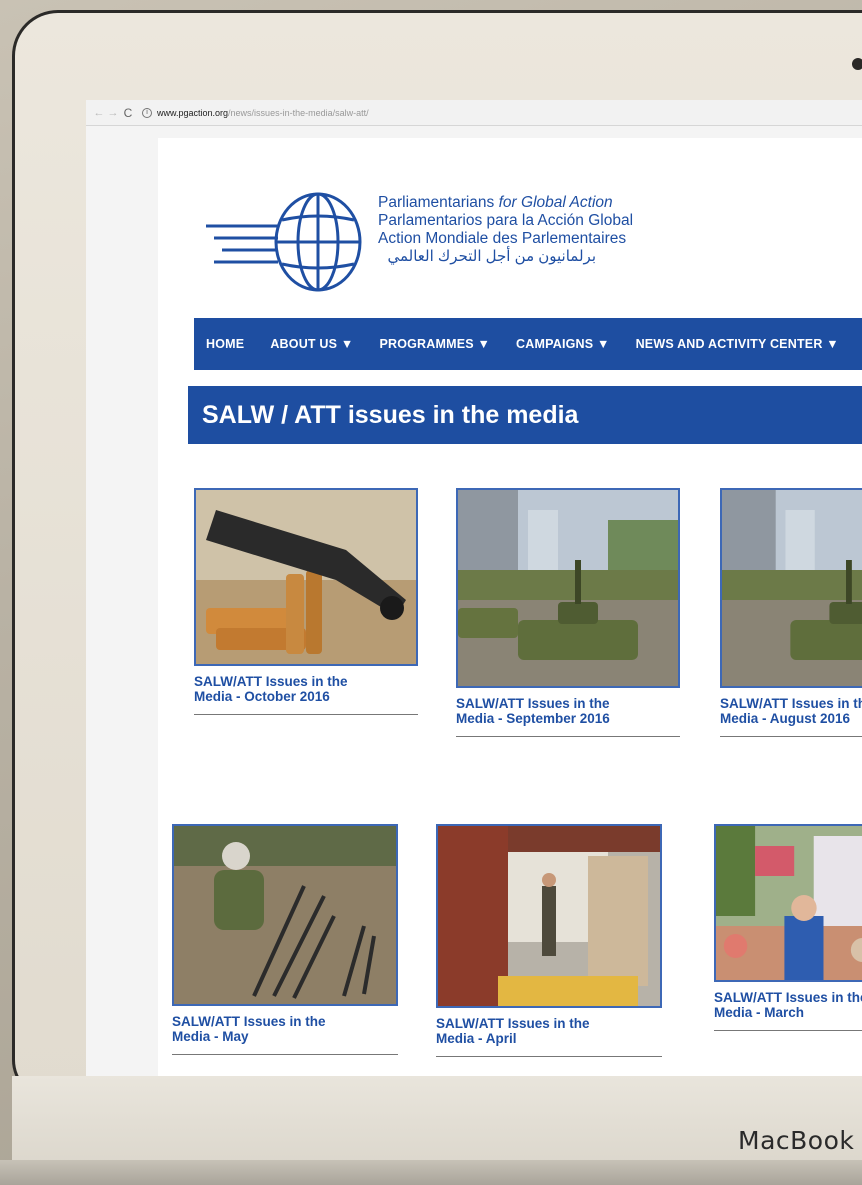 The image size is (862, 1185). I want to click on weapons-collection-image, so click(285, 915).